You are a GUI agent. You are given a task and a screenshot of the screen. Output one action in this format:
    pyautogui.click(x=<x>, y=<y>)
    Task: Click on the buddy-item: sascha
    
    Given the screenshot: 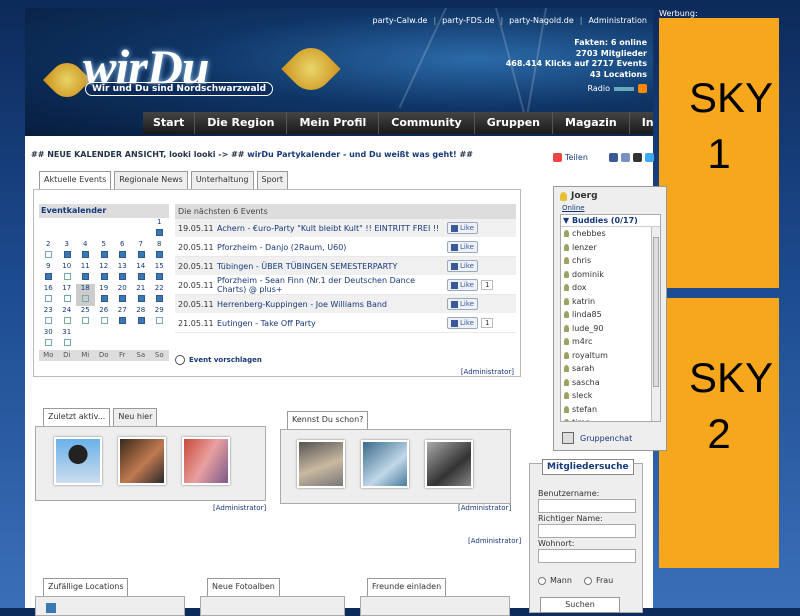 What is the action you would take?
    pyautogui.click(x=610, y=383)
    